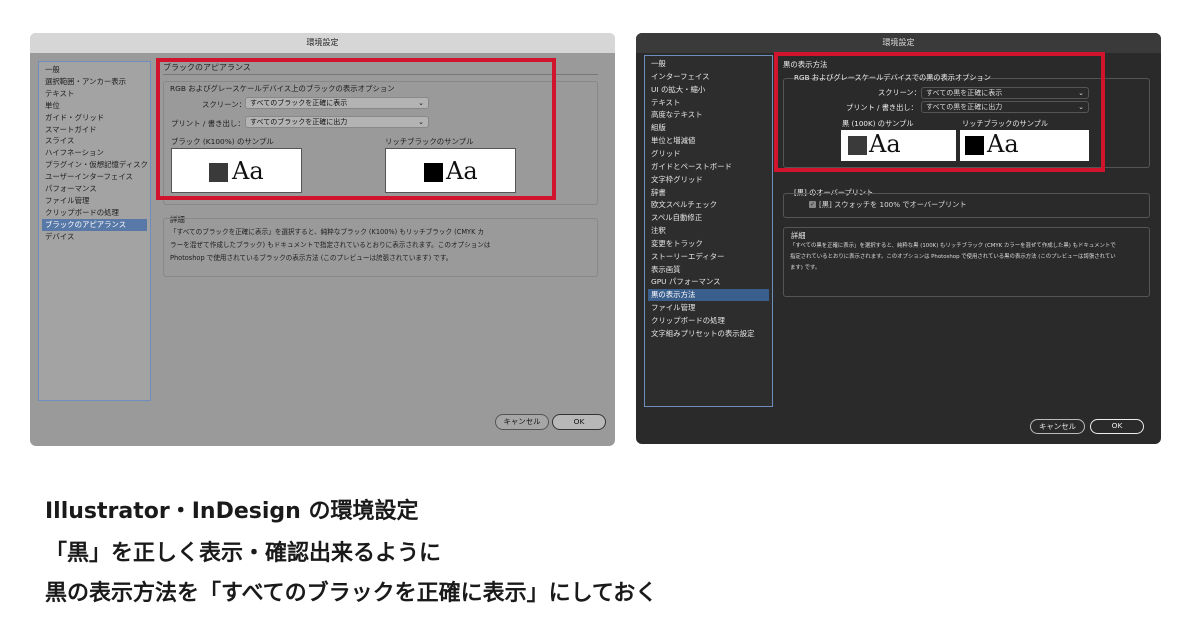  I want to click on sidebar-item: 選択範囲・アンカー表示, so click(94, 82).